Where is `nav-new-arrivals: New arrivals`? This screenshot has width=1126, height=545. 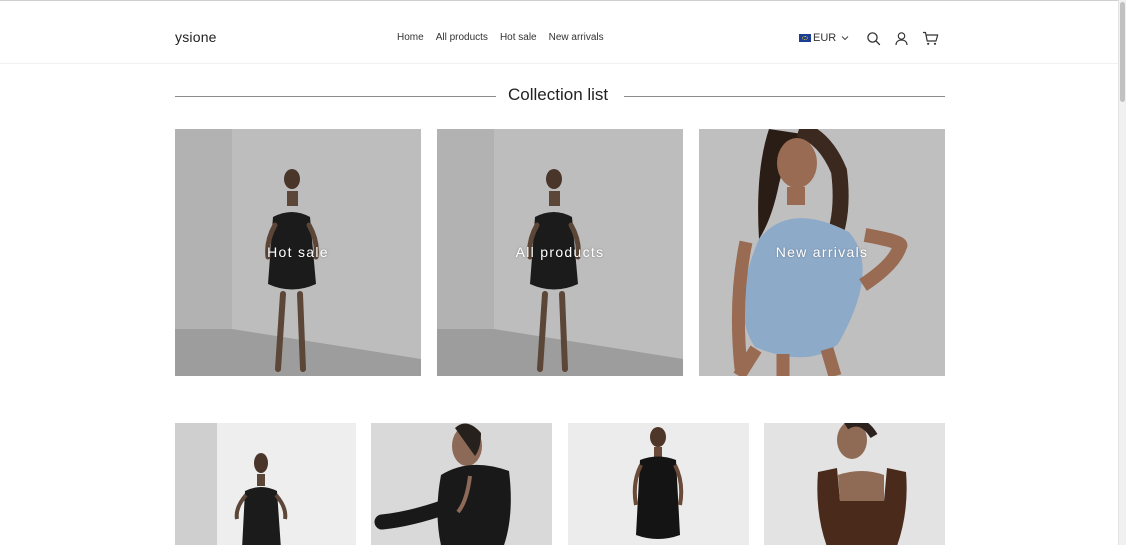
nav-new-arrivals: New arrivals is located at coordinates (576, 37).